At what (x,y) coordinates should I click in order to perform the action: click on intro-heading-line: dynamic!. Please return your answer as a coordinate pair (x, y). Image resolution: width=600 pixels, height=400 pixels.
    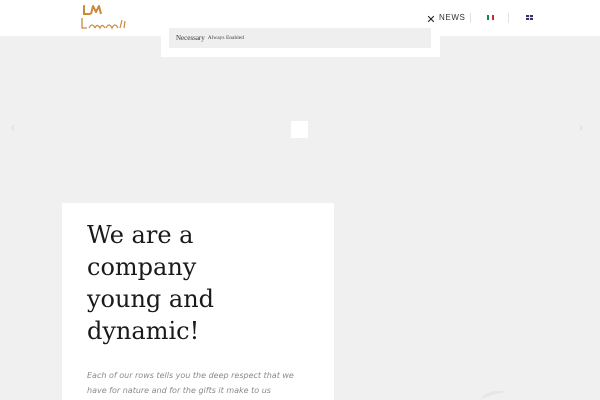
    Looking at the image, I should click on (143, 331).